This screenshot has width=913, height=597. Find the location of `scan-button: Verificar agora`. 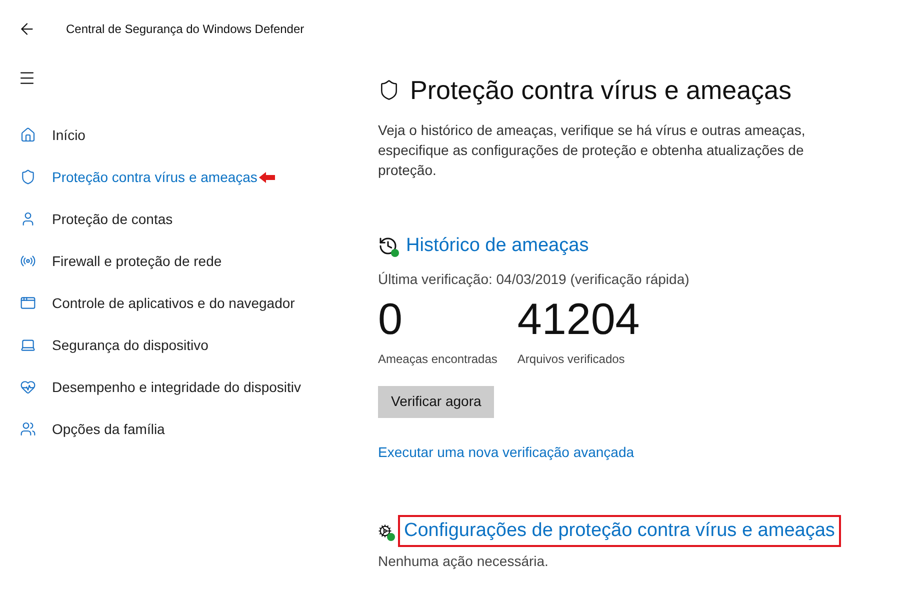

scan-button: Verificar agora is located at coordinates (436, 402).